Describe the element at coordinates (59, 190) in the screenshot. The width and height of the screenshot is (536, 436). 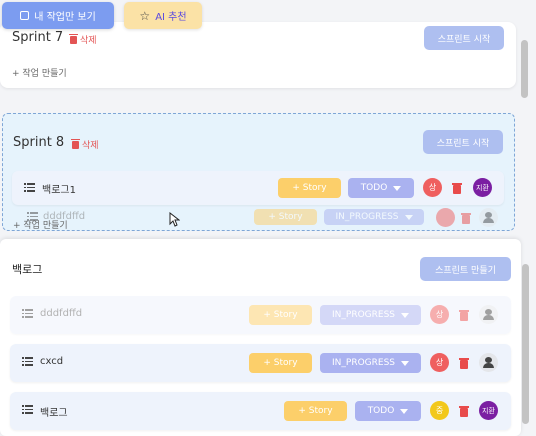
I see `task-title: 백로그1` at that location.